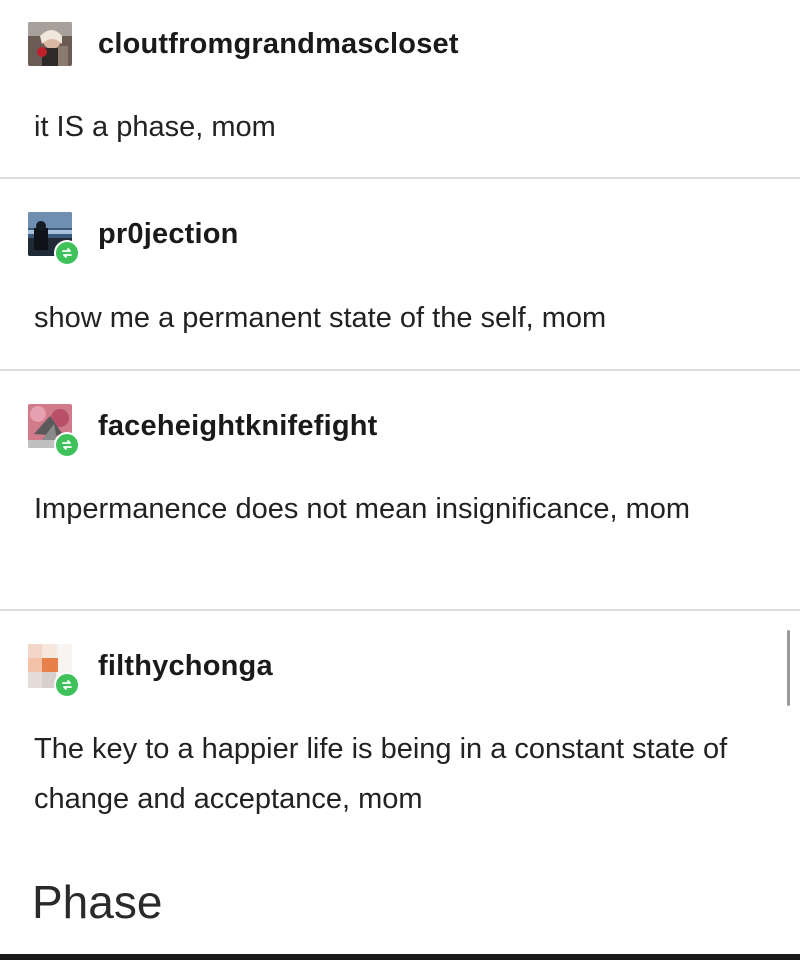  Describe the element at coordinates (155, 127) in the screenshot. I see `post-text: it IS a phase, mom` at that location.